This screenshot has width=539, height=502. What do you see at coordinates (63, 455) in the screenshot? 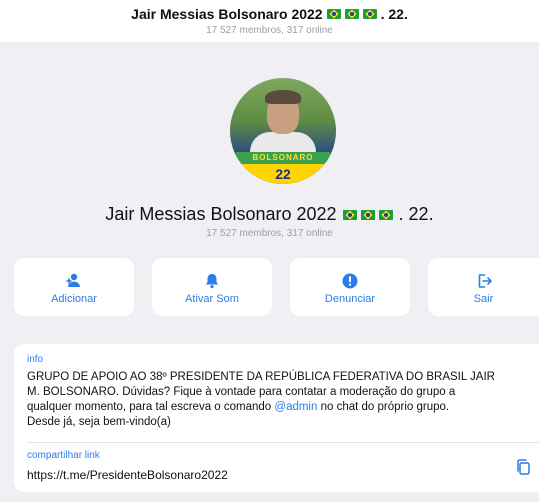
I see `share-link-title: compartilhar link` at bounding box center [63, 455].